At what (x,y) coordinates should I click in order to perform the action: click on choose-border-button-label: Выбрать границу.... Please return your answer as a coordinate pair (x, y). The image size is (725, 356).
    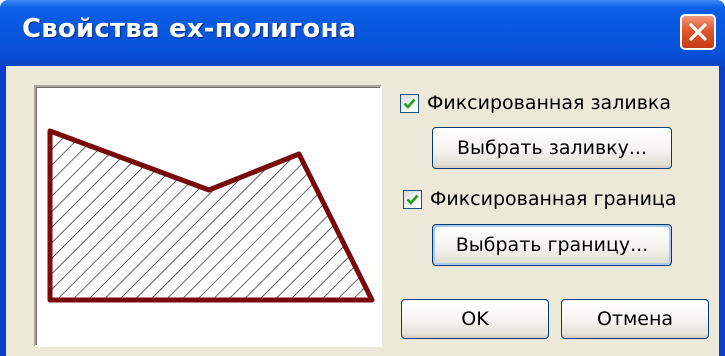
    Looking at the image, I should click on (552, 245).